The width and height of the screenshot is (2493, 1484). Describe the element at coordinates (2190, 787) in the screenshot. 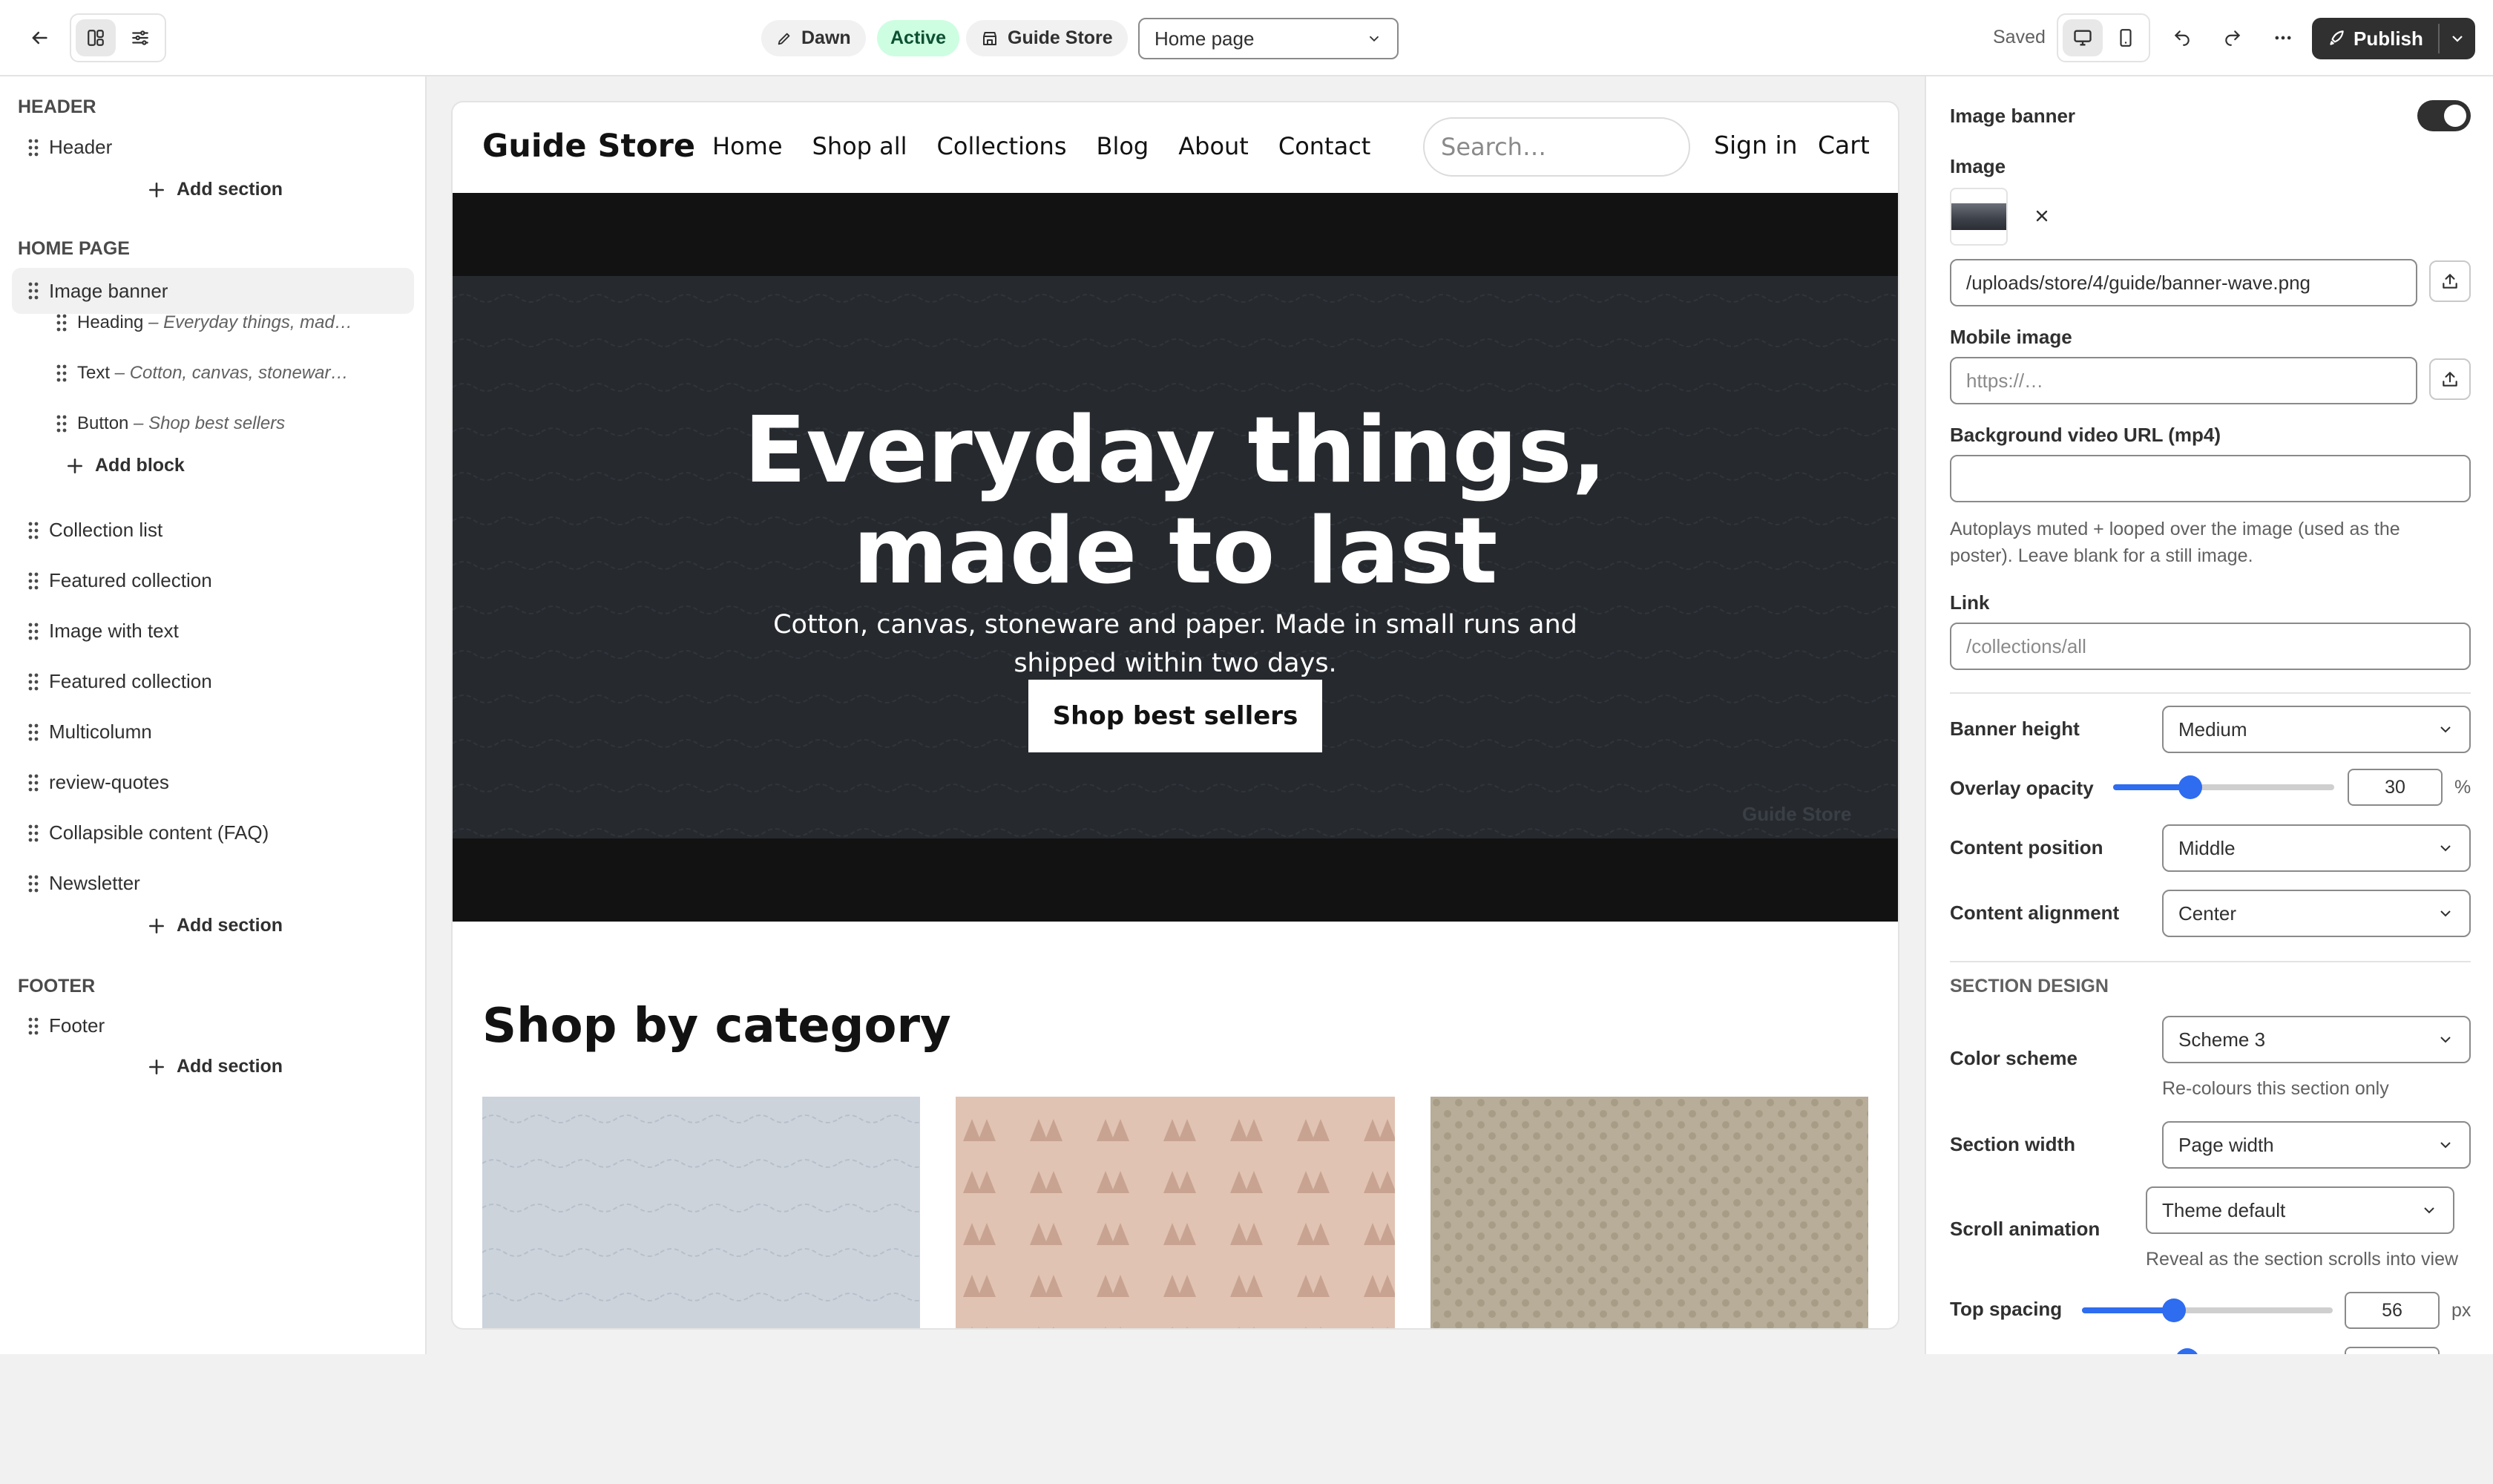

I see `overlay-opacity-thumb` at that location.